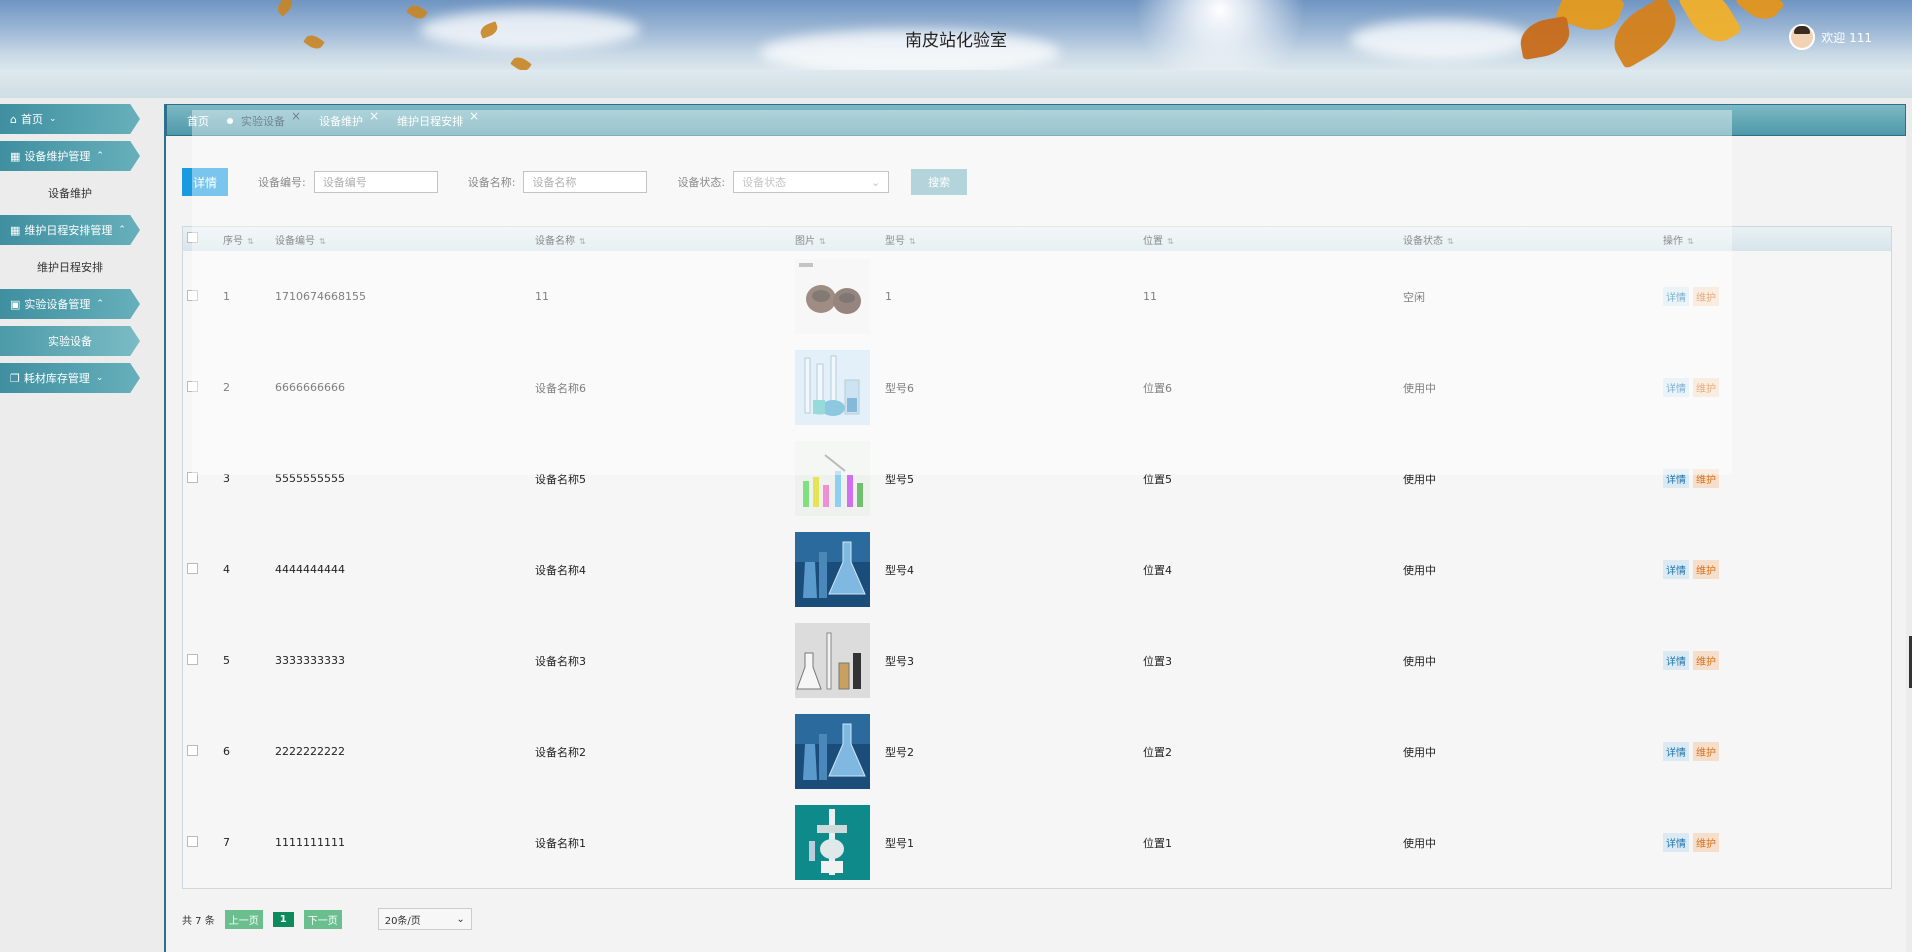  Describe the element at coordinates (70, 304) in the screenshot. I see `sidebar-item-lab-equipment-mgmt: ▣ 实验设备管理 ⌃` at that location.